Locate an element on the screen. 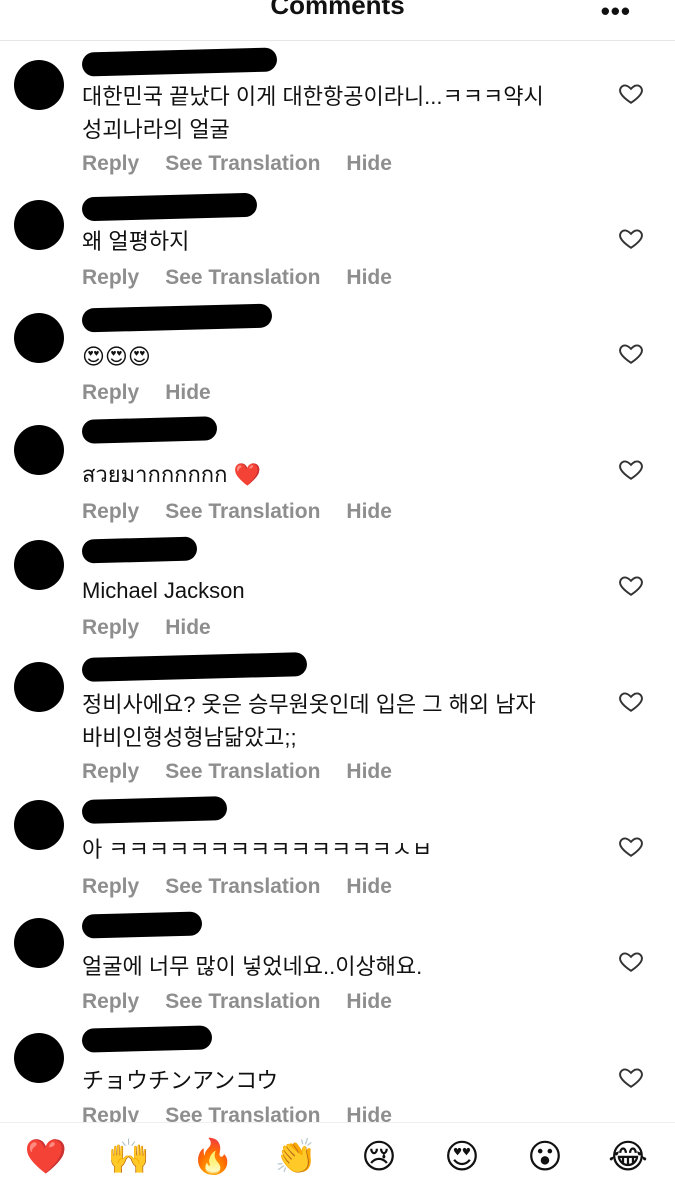  more-options-icon: ••• is located at coordinates (616, 13).